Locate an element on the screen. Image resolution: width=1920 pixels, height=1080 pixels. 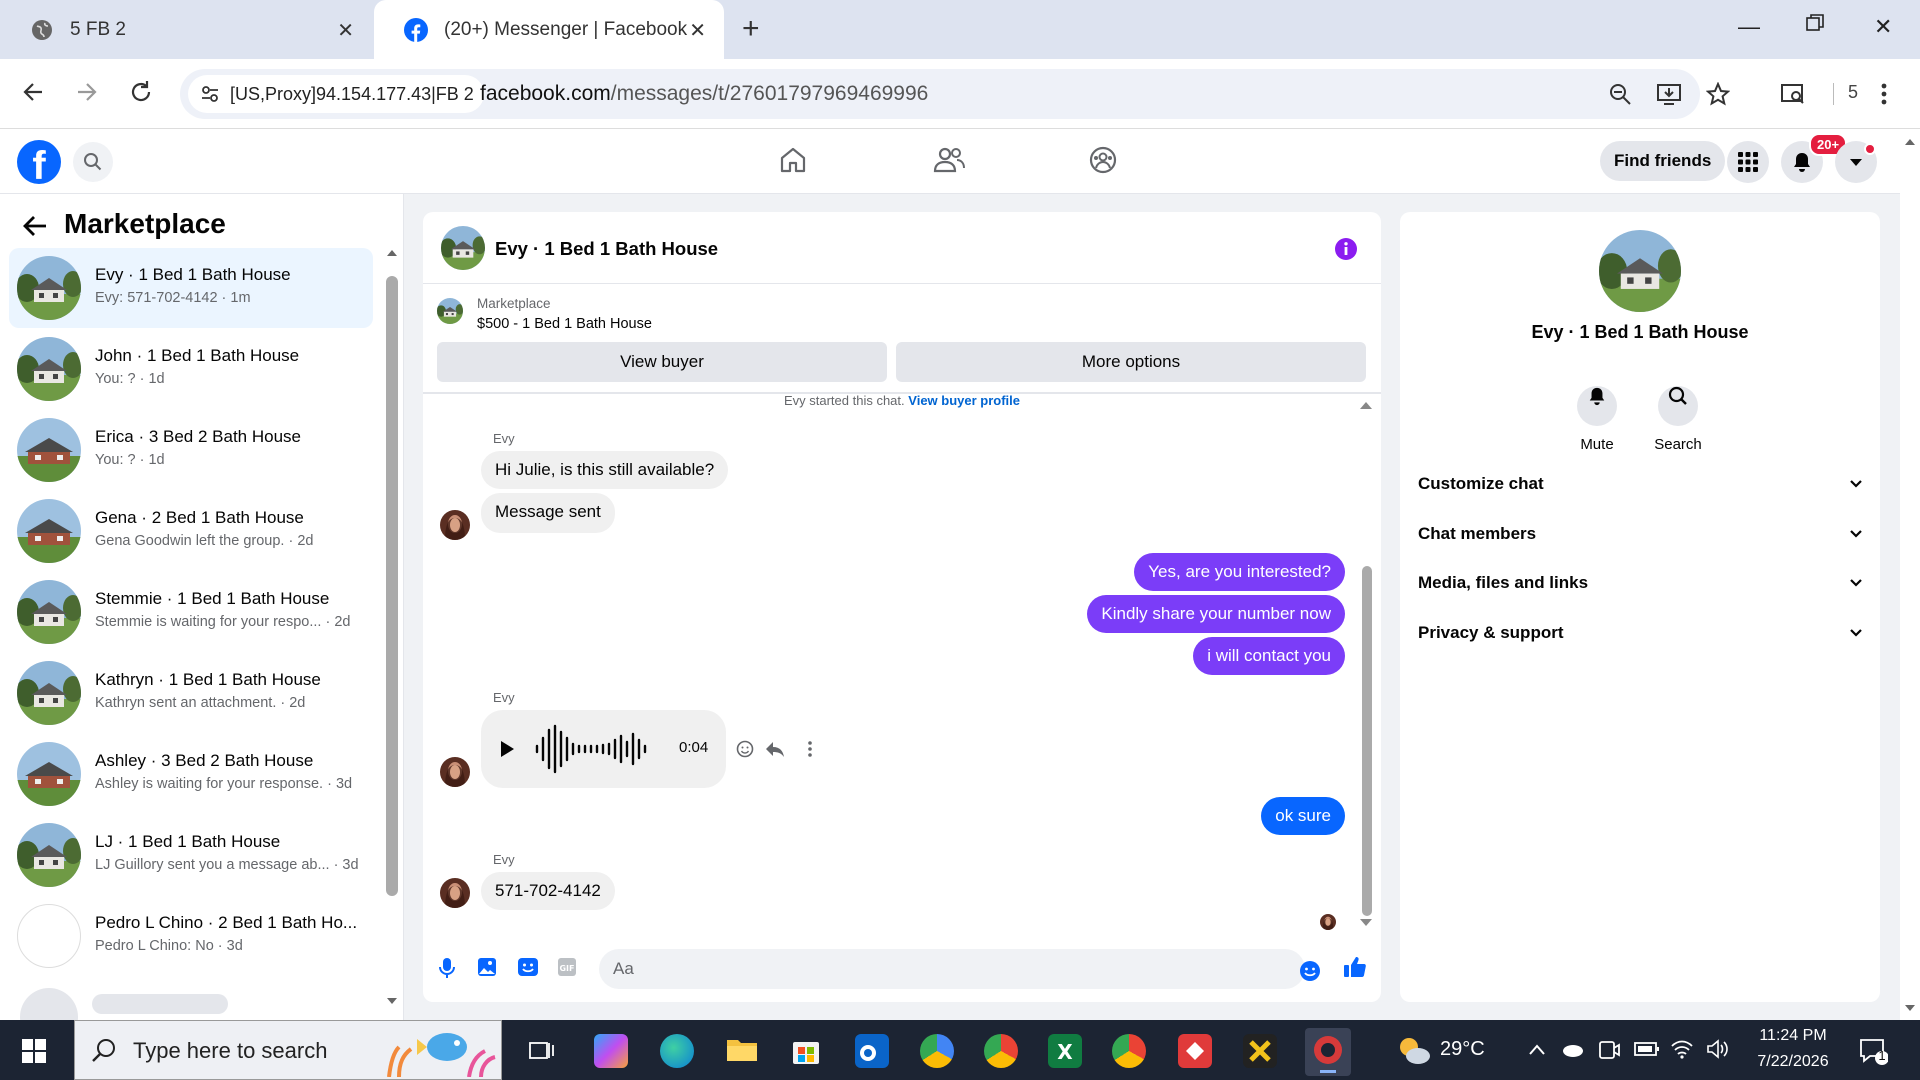
install-app-icon is located at coordinates (1669, 94).